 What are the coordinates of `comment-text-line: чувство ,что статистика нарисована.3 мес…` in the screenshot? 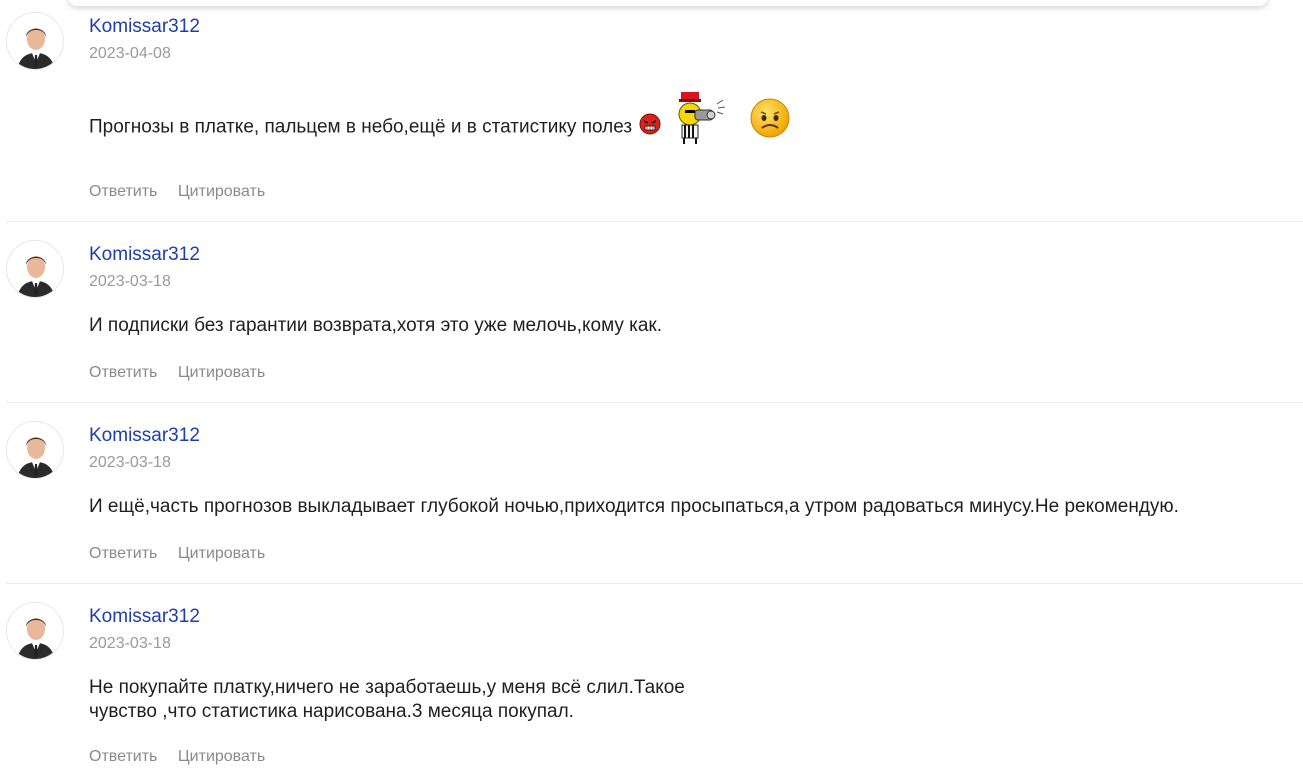 It's located at (331, 711).